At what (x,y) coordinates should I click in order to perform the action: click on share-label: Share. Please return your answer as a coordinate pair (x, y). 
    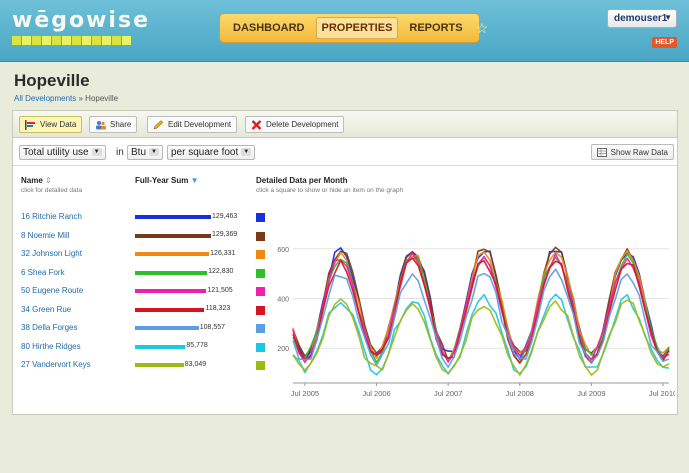
    Looking at the image, I should click on (121, 124).